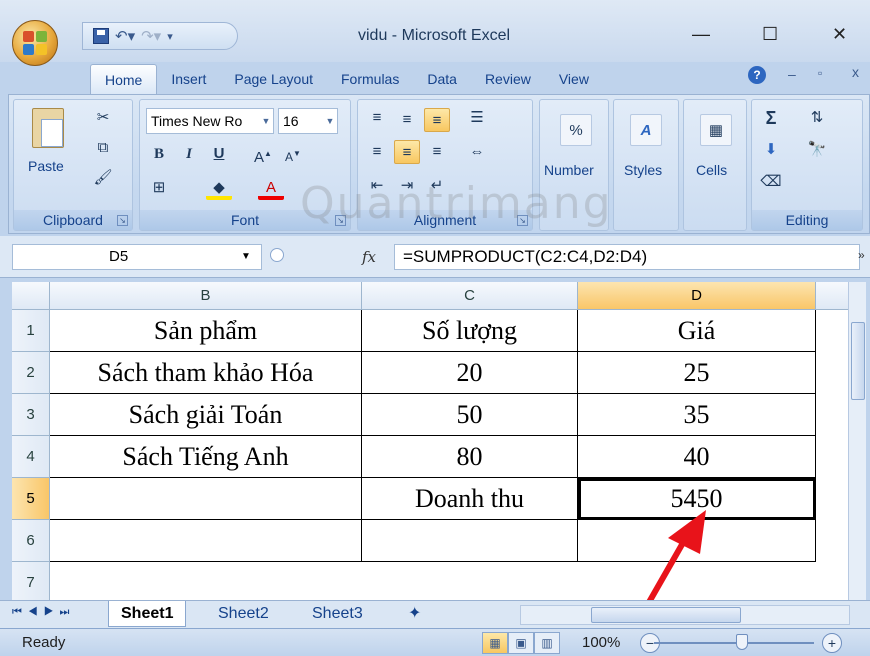 This screenshot has width=870, height=656. What do you see at coordinates (277, 255) in the screenshot?
I see `formula-bar-slider-icon` at bounding box center [277, 255].